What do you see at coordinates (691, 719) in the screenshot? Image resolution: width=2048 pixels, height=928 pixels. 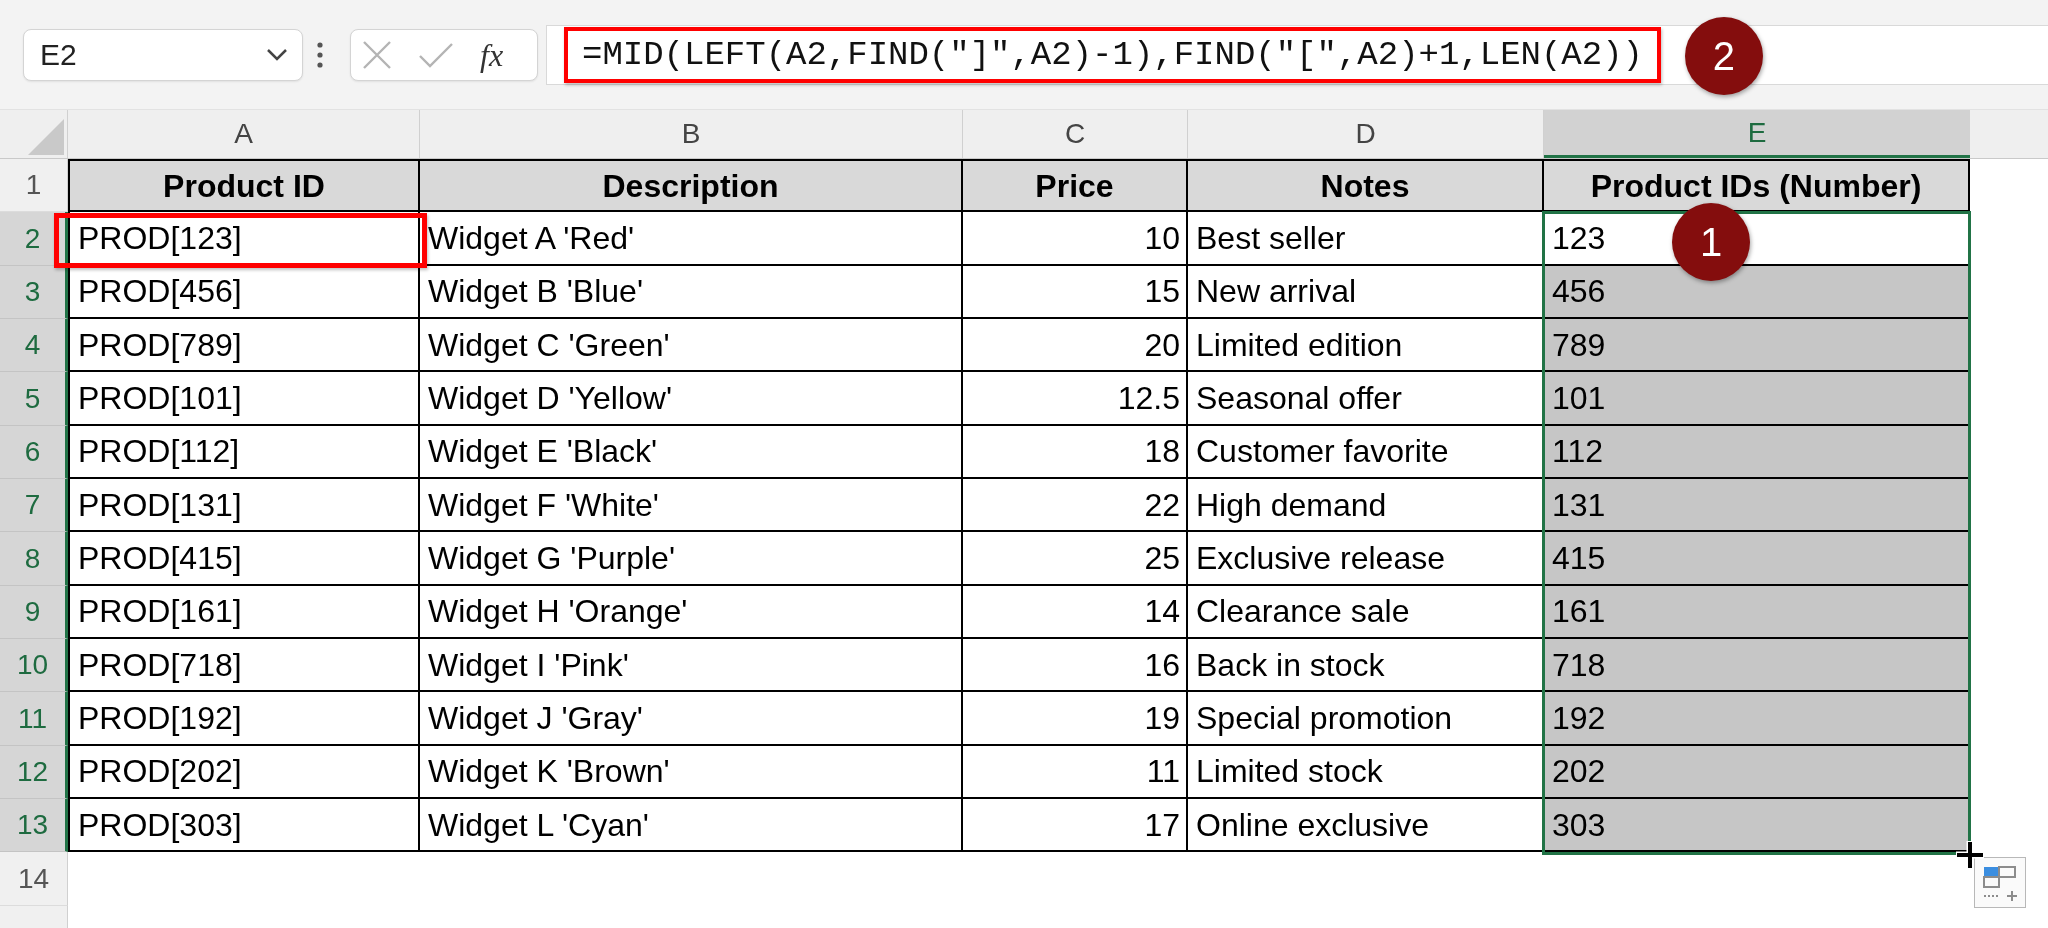 I see `table-cell: Widget J 'Gray'` at bounding box center [691, 719].